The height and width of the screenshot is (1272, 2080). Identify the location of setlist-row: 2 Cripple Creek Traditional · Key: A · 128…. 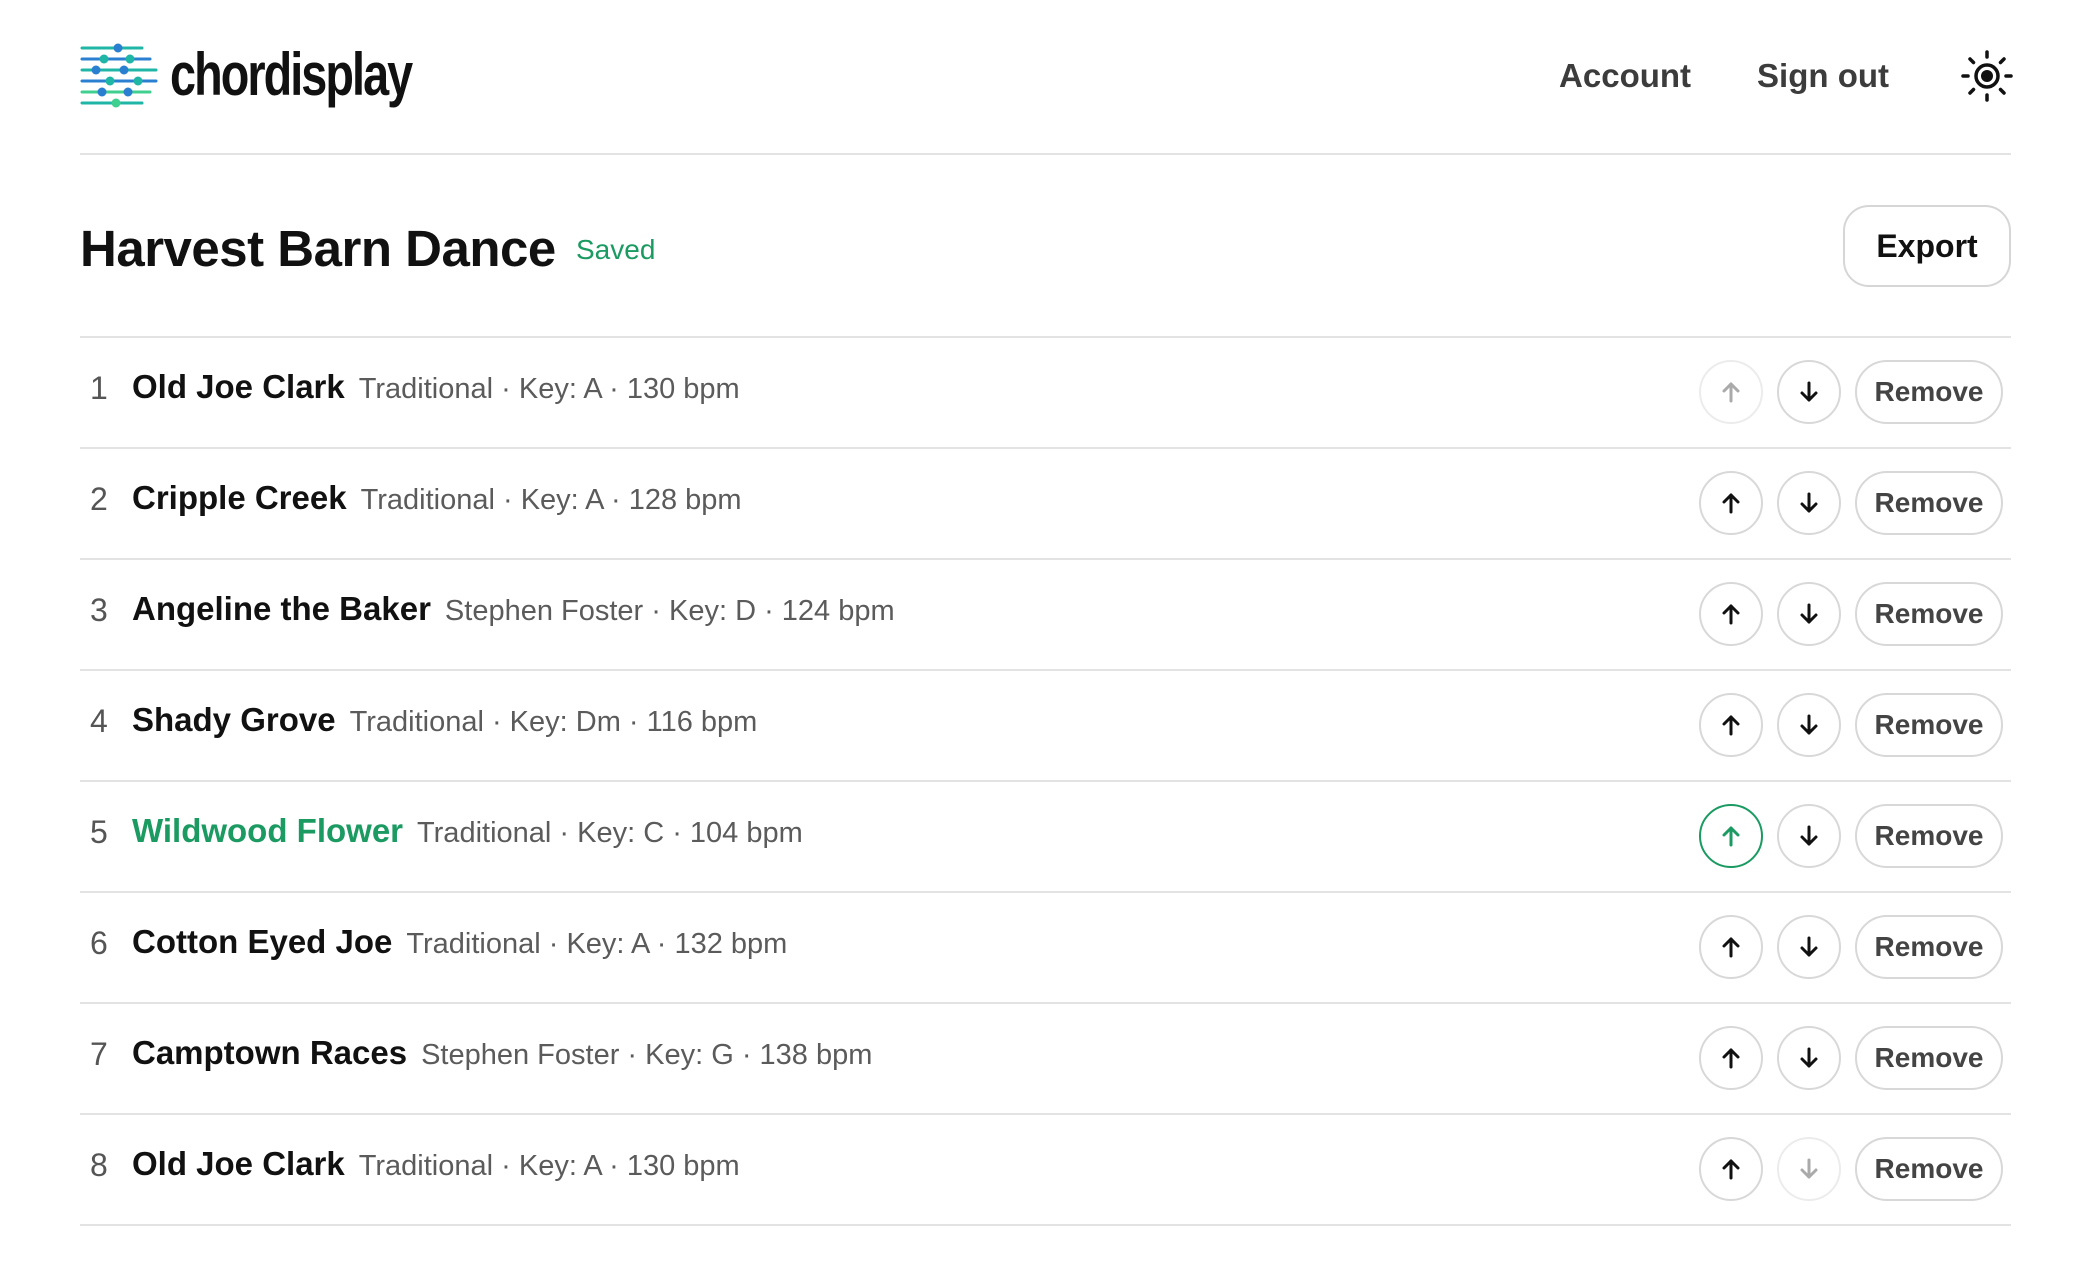
(1045, 504).